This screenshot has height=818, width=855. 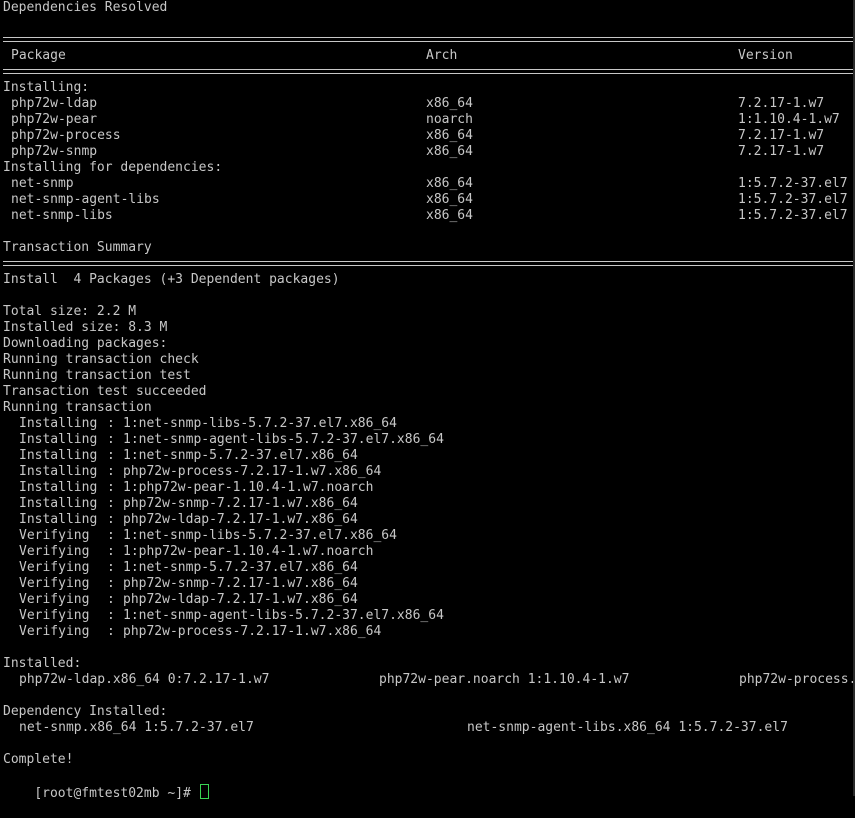 What do you see at coordinates (449, 119) in the screenshot?
I see `package-arch: noarch` at bounding box center [449, 119].